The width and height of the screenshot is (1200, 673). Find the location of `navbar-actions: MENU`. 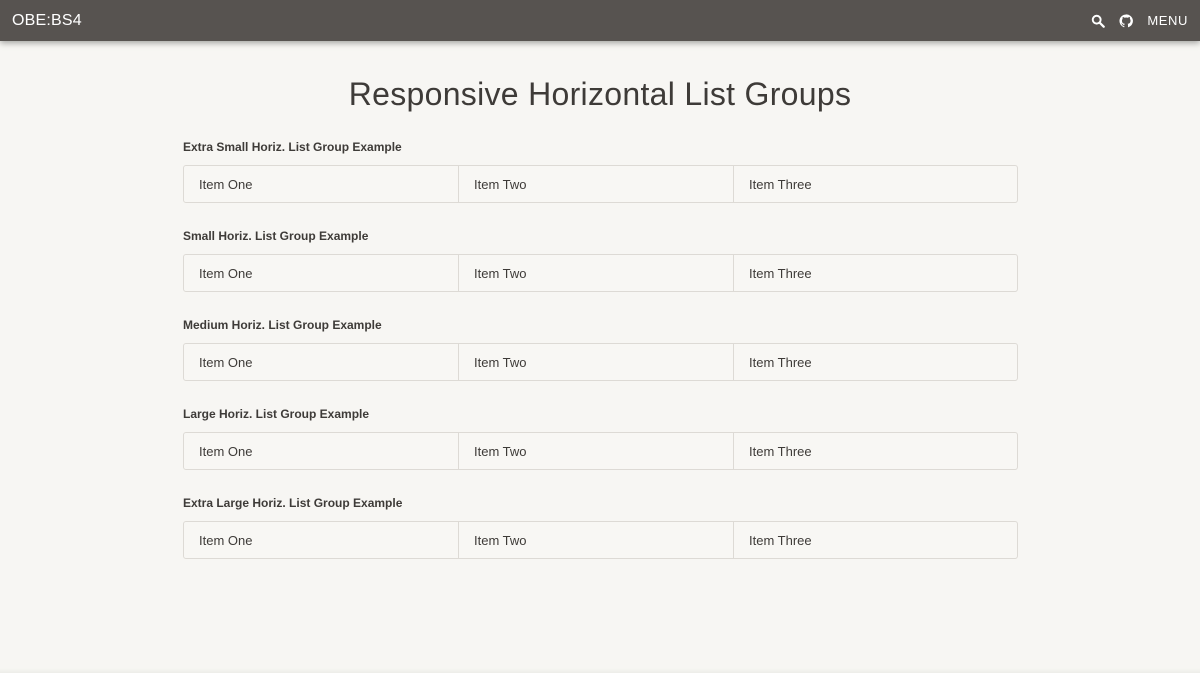

navbar-actions: MENU is located at coordinates (1139, 20).